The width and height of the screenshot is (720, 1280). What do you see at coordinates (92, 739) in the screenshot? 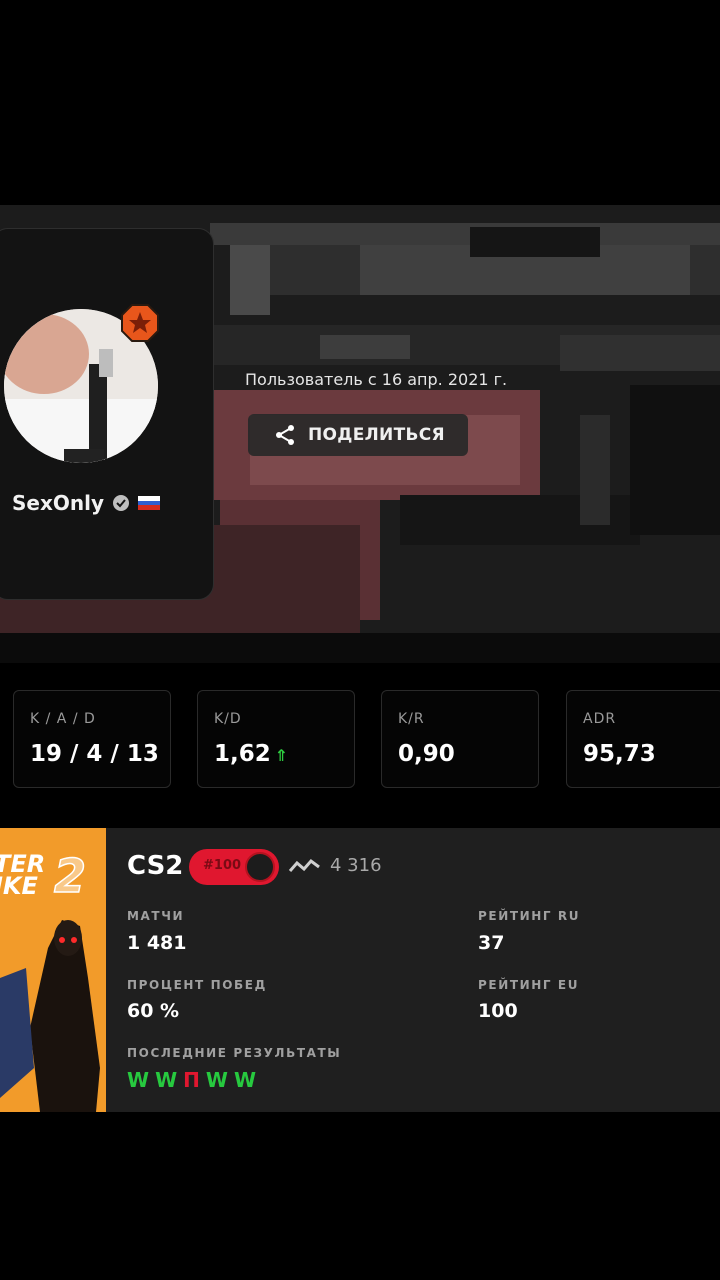
I see `stat-kad: K / A / D 19 / 4 / 13` at bounding box center [92, 739].